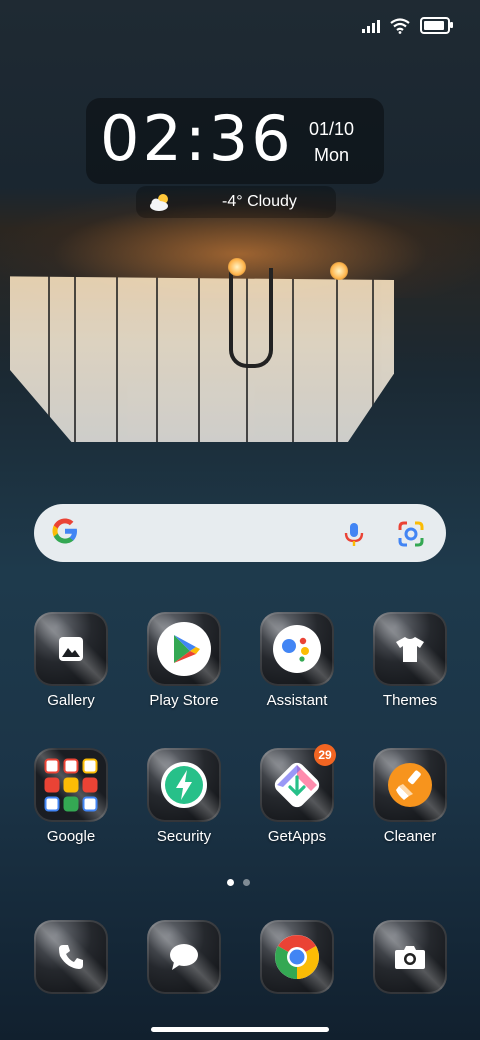 The image size is (480, 1040). Describe the element at coordinates (331, 142) in the screenshot. I see `clock-date-block: 01/10 Mon` at that location.